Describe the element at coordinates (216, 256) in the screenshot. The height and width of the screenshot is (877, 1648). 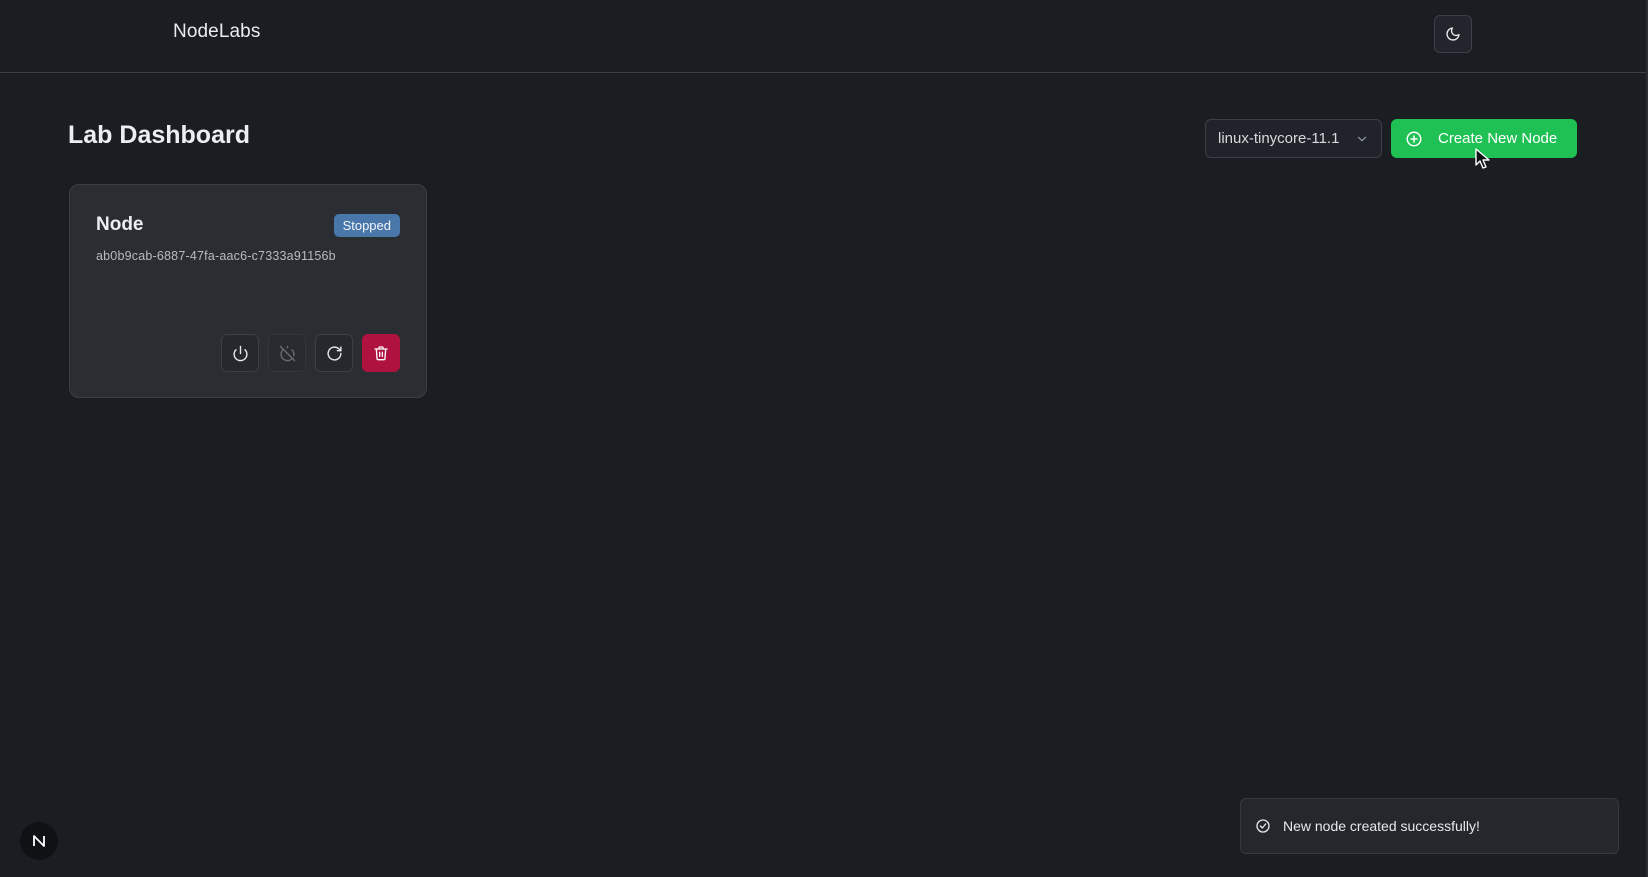
I see `node-id: ab0b9cab-6887-47fa-aac6-c7333a91156b` at that location.